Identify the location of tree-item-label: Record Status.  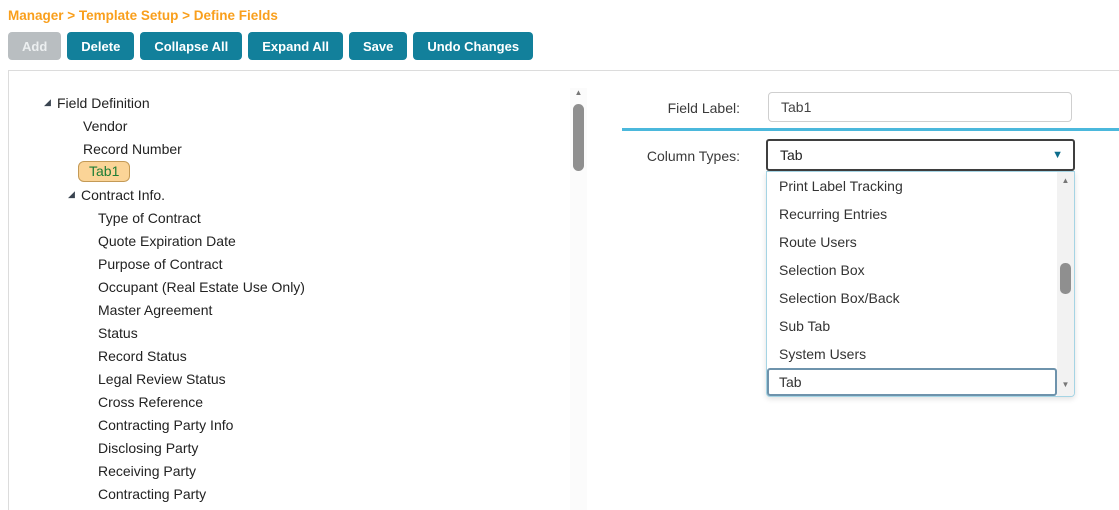
(142, 355).